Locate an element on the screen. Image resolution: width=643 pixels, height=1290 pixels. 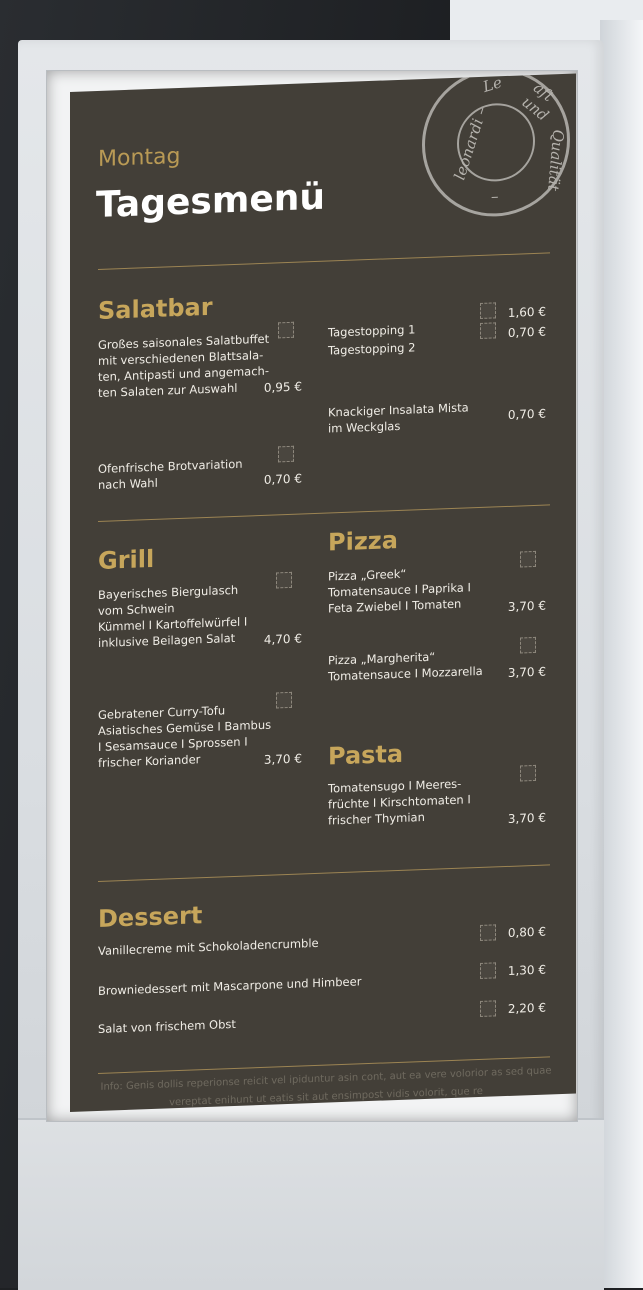
seal-text-right2: Qualität is located at coordinates (556, 160).